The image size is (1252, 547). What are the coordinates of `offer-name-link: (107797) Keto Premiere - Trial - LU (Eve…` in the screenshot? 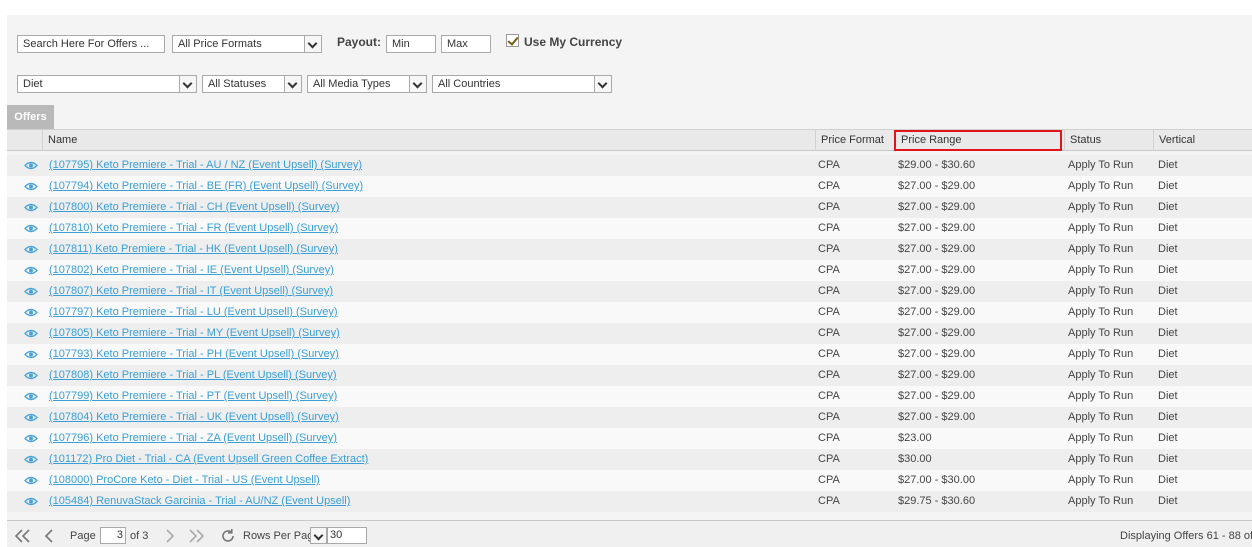 It's located at (193, 312).